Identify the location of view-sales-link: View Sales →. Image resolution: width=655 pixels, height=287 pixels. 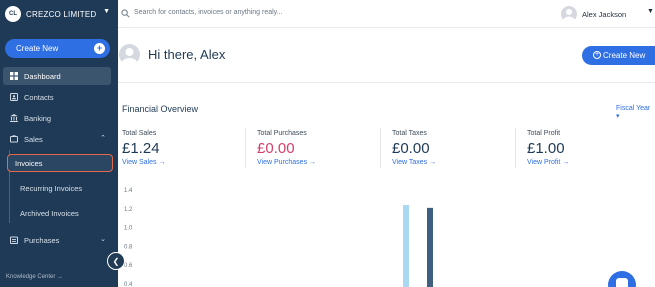
(143, 162).